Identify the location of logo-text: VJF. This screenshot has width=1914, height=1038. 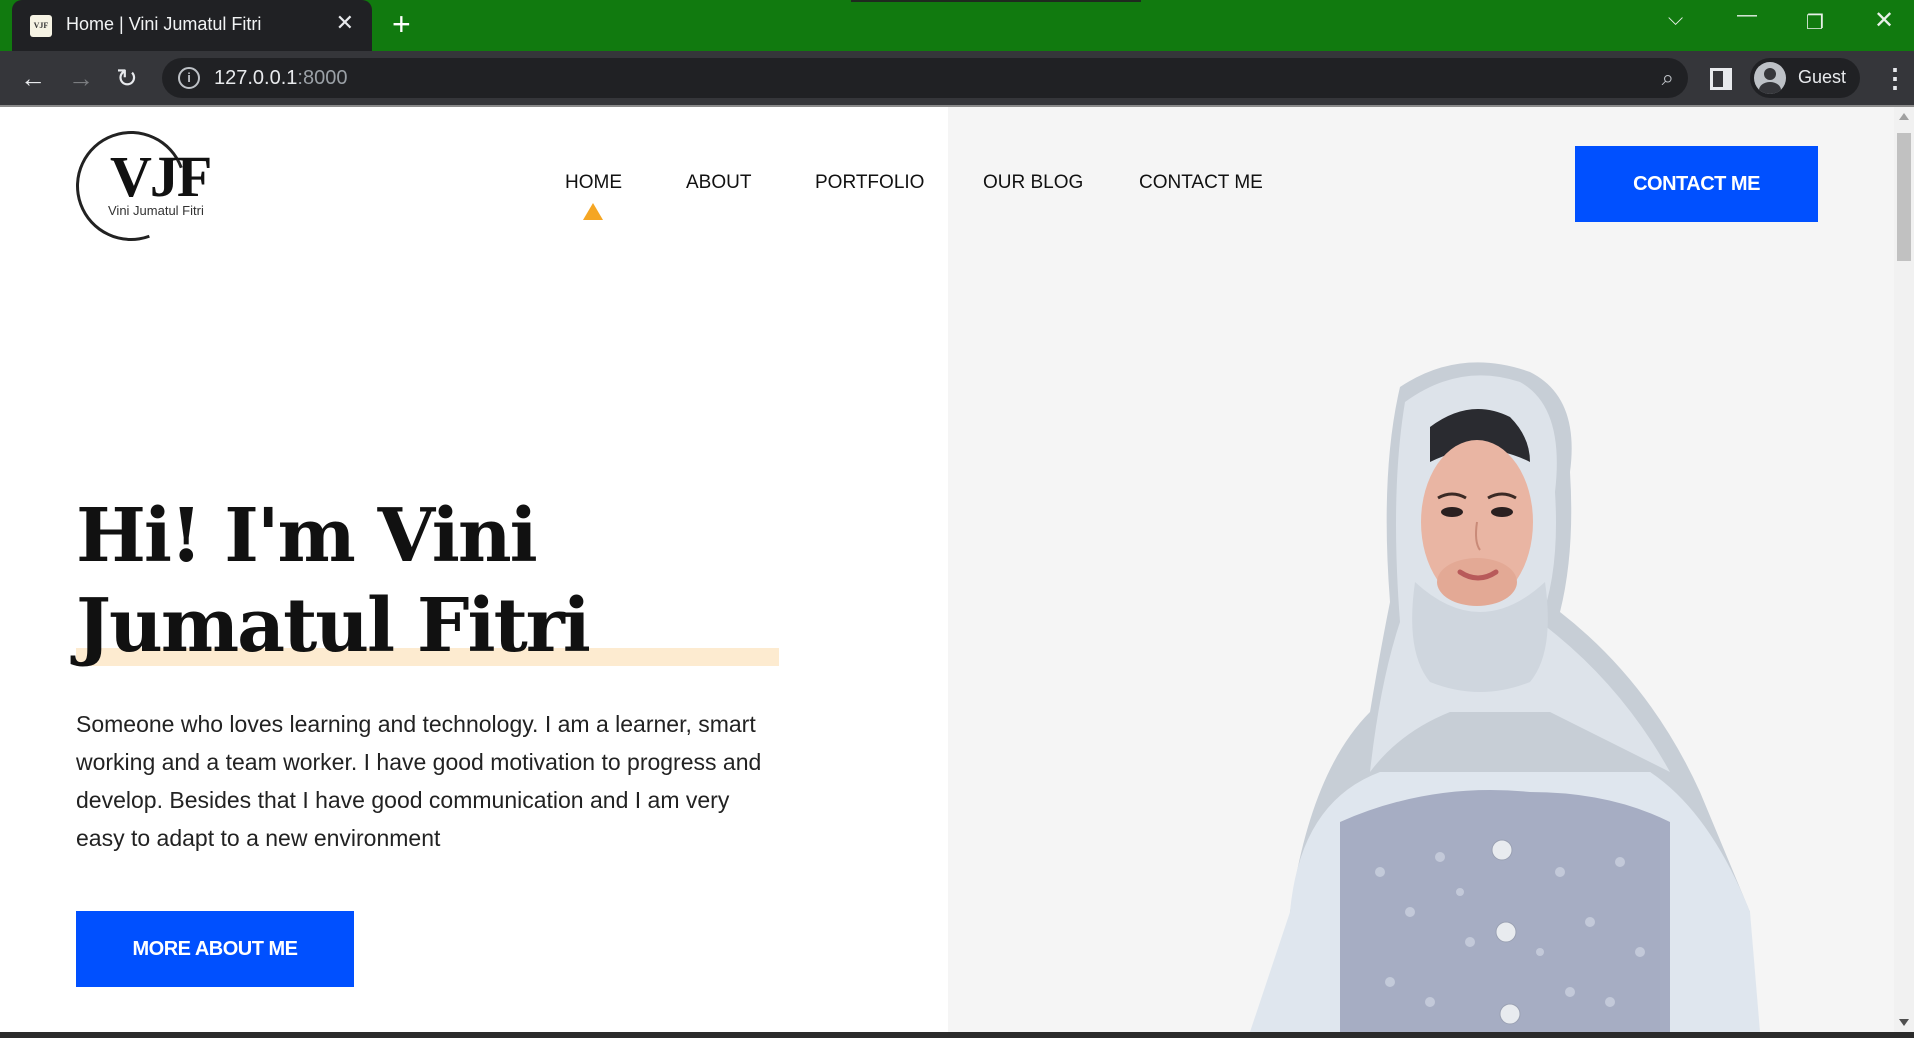
(161, 176).